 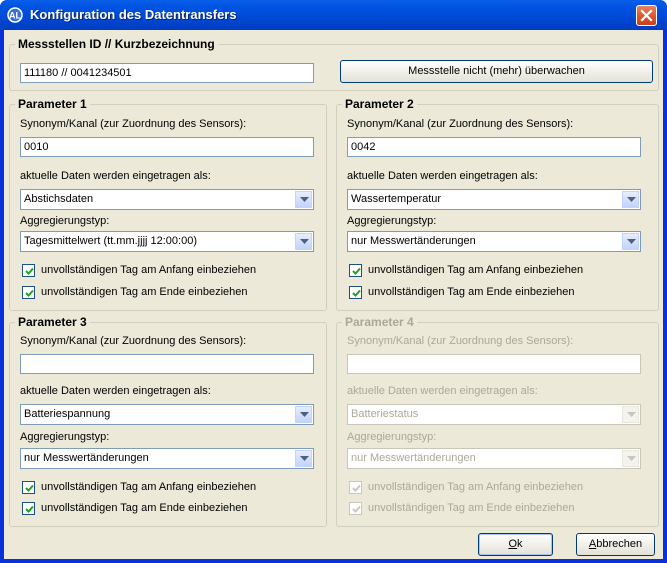 I want to click on parameter-3-data-select: Batteriespannung, so click(x=167, y=414).